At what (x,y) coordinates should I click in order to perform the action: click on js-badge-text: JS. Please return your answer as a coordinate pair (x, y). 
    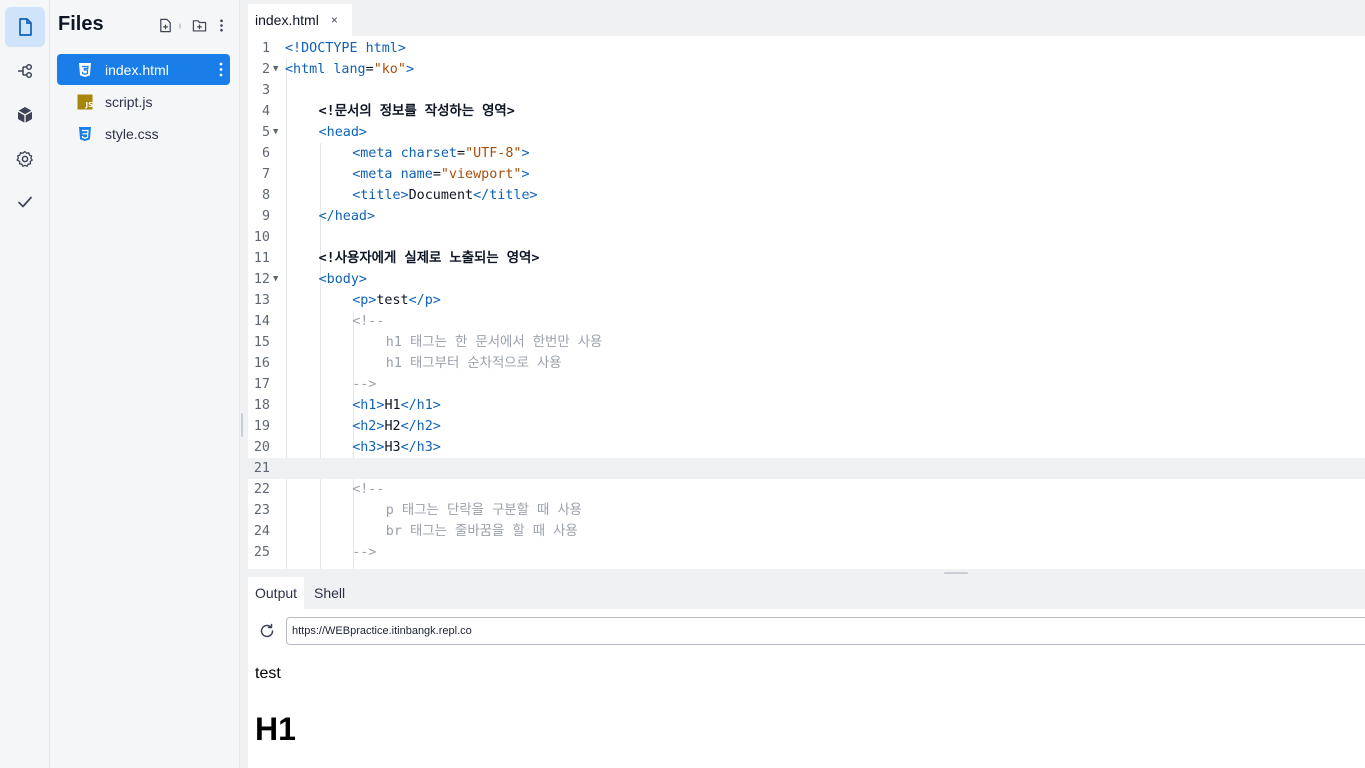
    Looking at the image, I should click on (89, 105).